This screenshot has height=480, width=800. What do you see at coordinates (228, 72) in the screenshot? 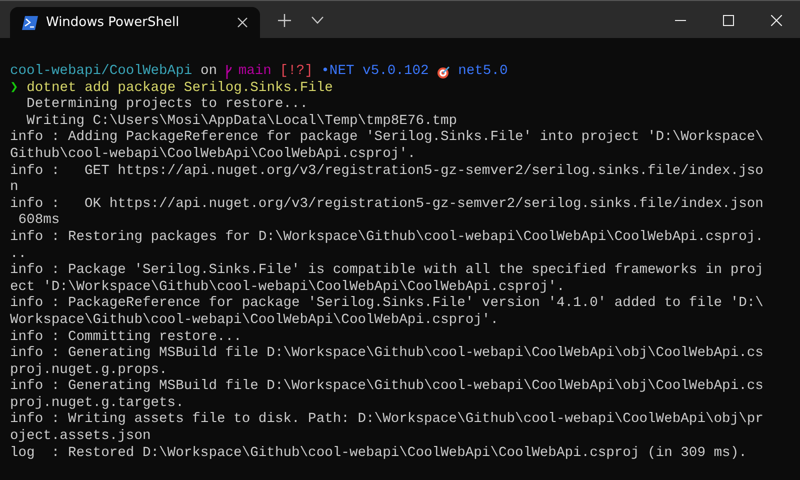
I see `branch-icon` at bounding box center [228, 72].